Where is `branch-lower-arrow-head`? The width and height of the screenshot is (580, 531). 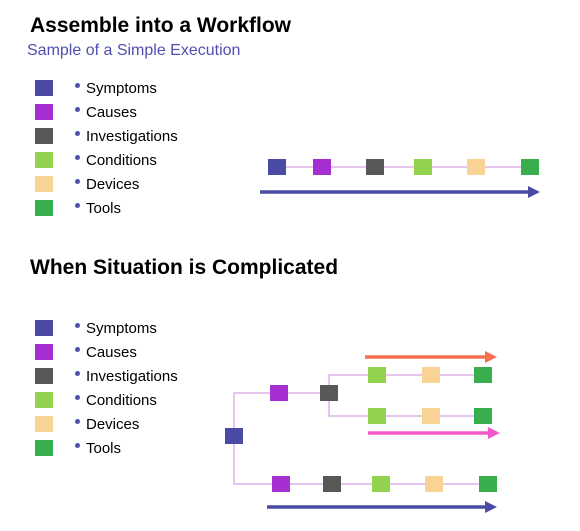
branch-lower-arrow-head is located at coordinates (494, 433).